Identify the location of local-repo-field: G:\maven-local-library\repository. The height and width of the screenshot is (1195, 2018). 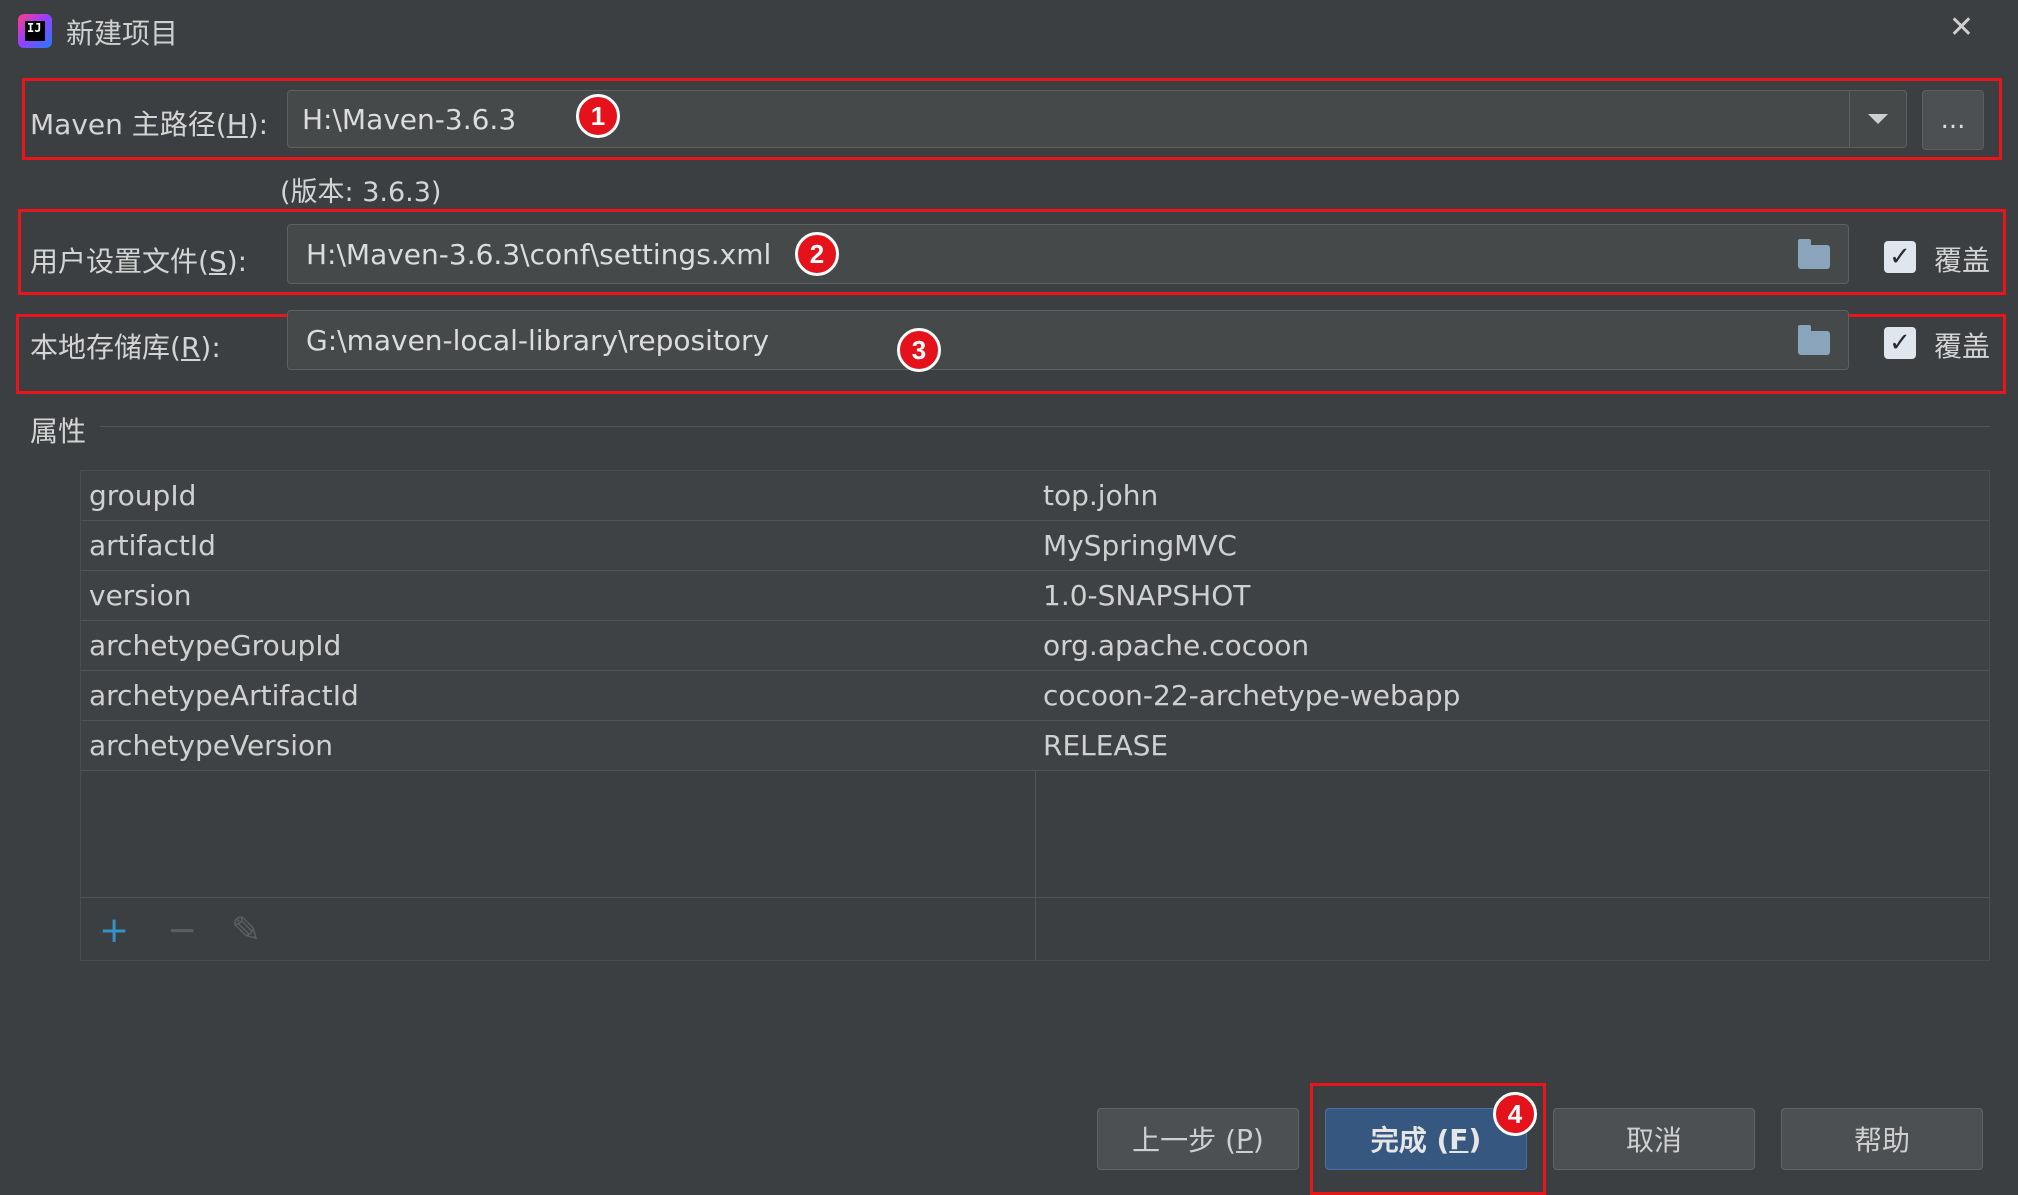
(1068, 340).